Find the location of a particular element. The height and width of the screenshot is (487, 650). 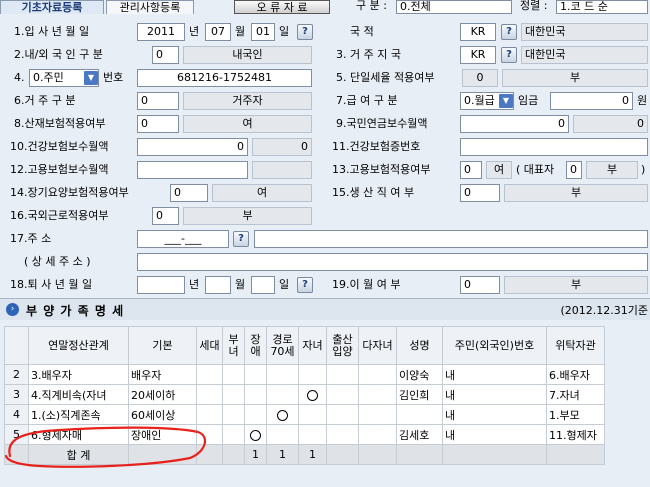

foreigner-code-input: 0 is located at coordinates (165, 55).